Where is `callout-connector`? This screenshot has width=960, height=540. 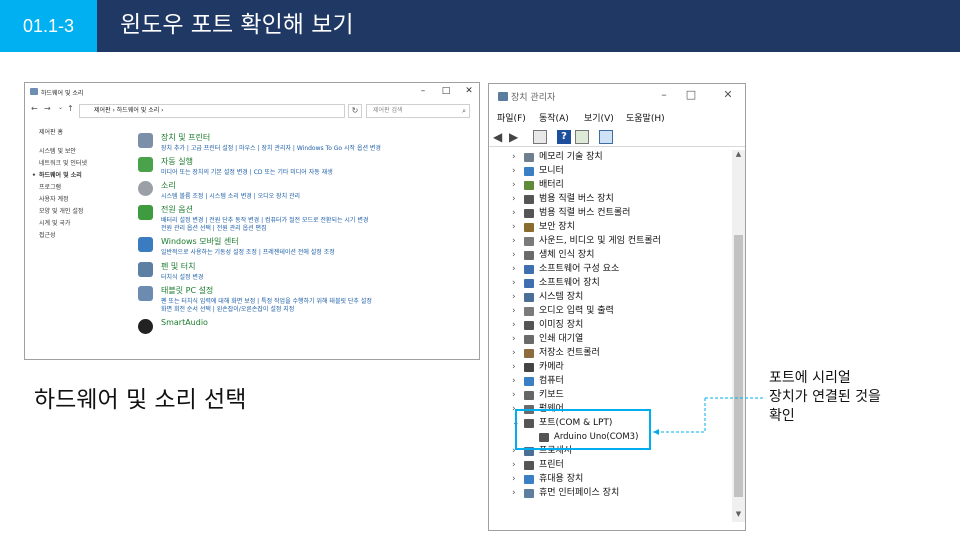
callout-connector is located at coordinates (708, 416).